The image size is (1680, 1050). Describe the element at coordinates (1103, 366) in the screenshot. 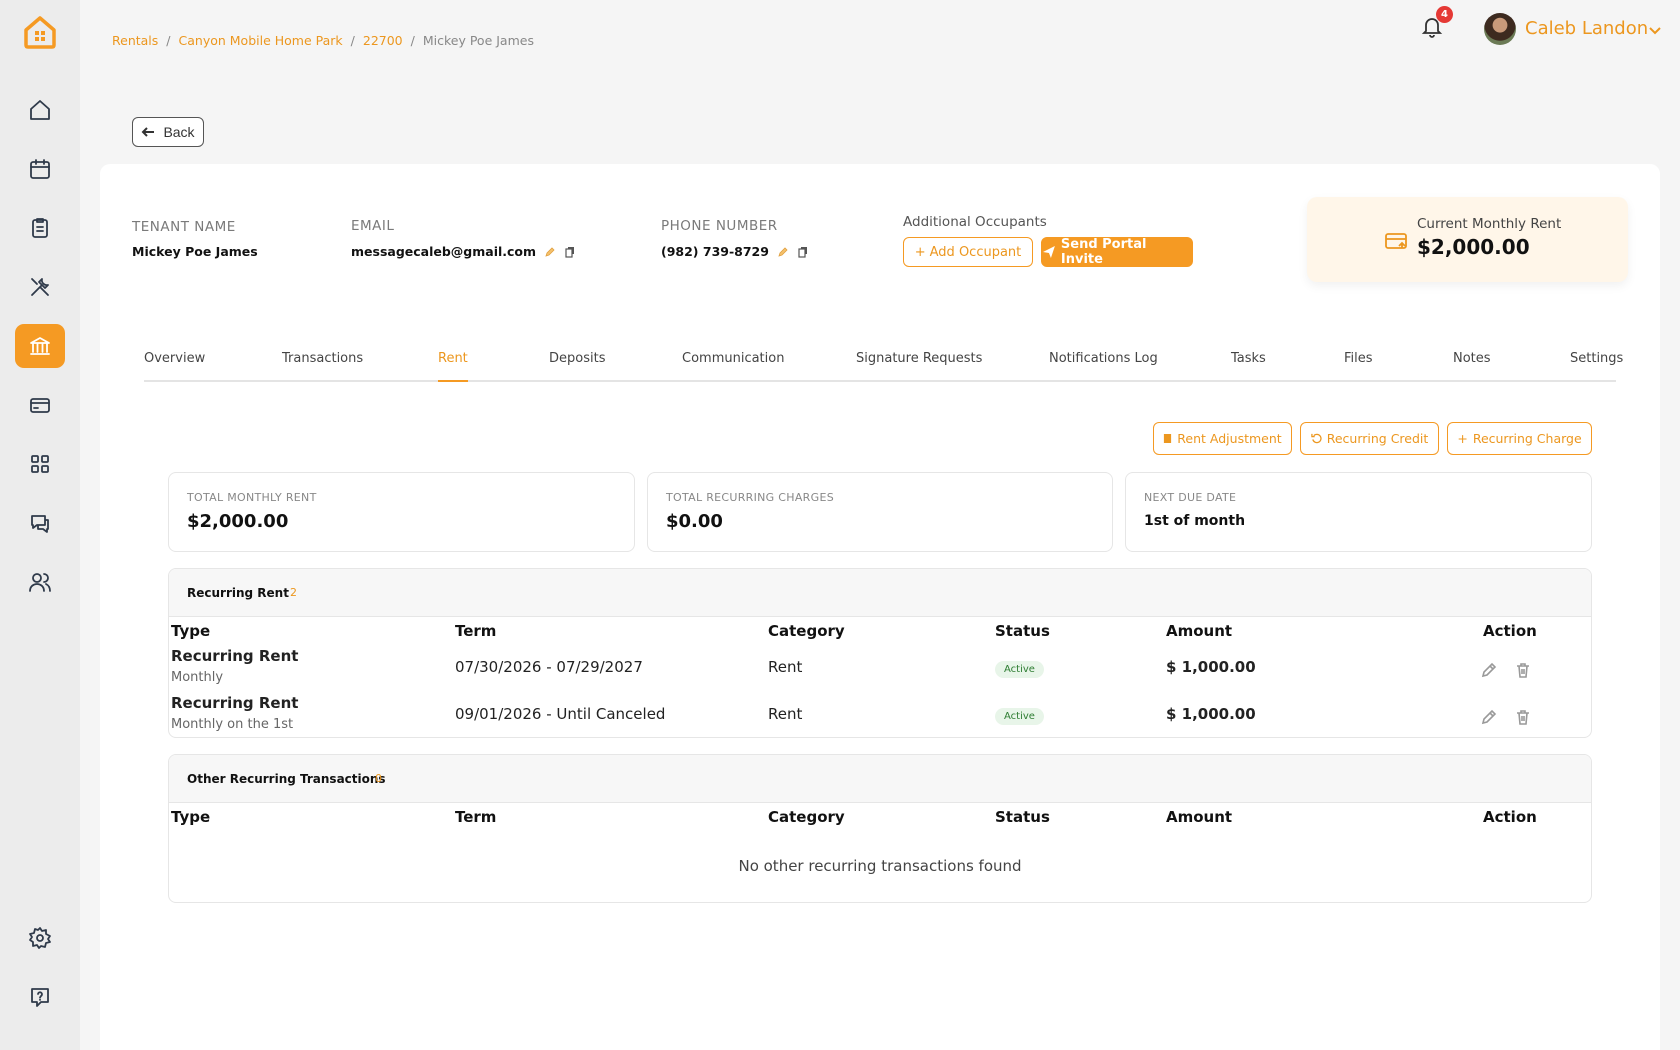

I see `tab-notifications-log: Notifications Log` at that location.